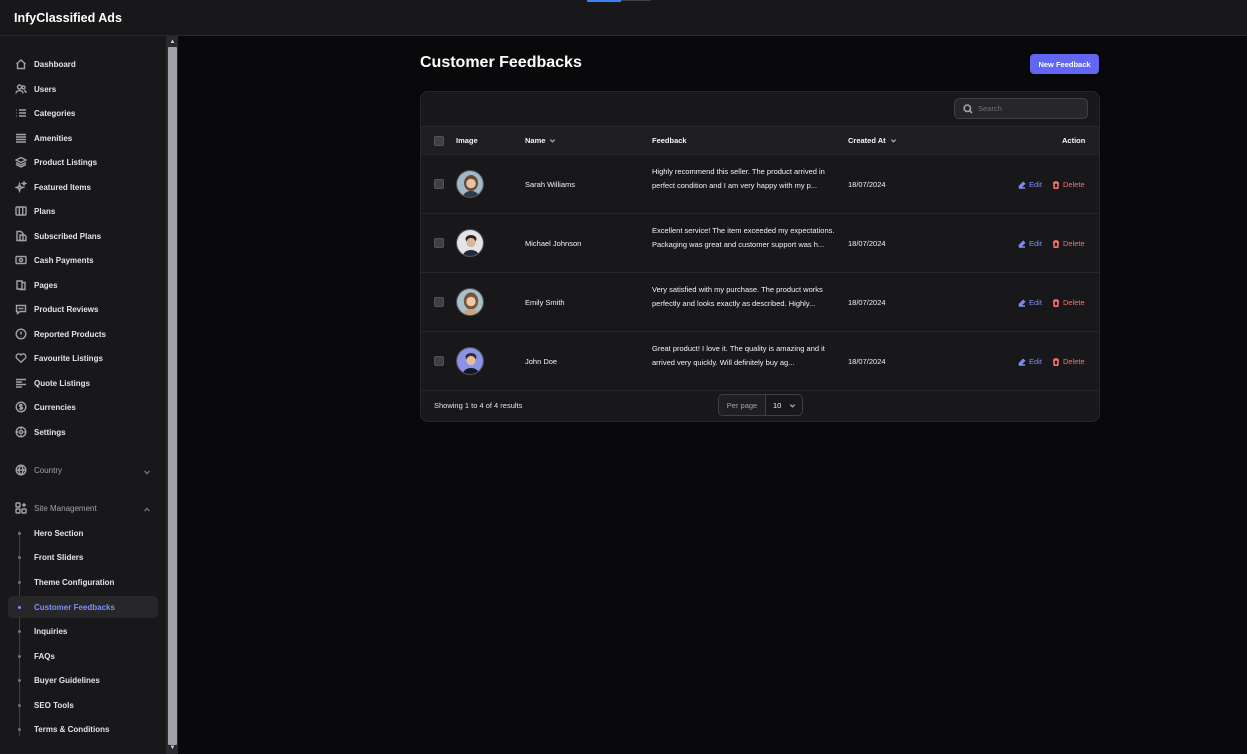 The width and height of the screenshot is (1247, 754). Describe the element at coordinates (21, 236) in the screenshot. I see `document-stack-icon` at that location.